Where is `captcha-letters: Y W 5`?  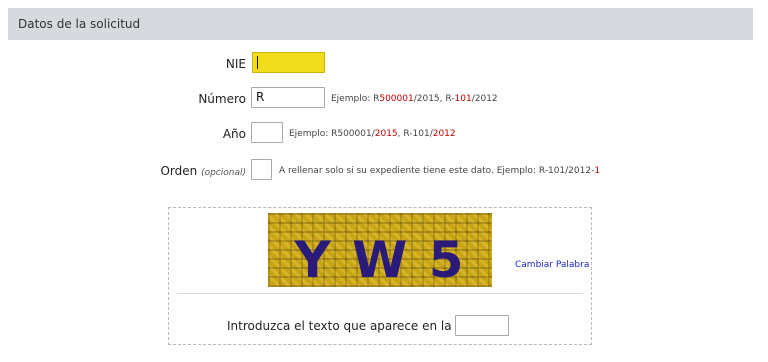 captcha-letters: Y W 5 is located at coordinates (380, 259).